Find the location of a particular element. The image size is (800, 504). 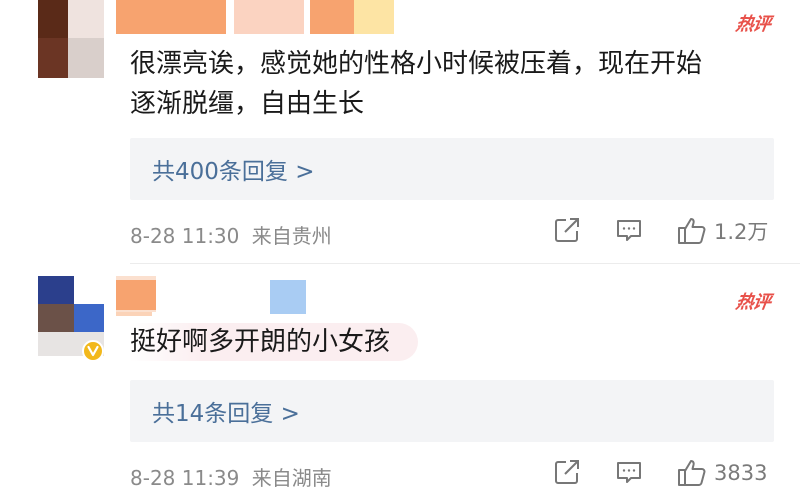

comment-meta: 8-28 11:30 来自贵州 is located at coordinates (231, 234).